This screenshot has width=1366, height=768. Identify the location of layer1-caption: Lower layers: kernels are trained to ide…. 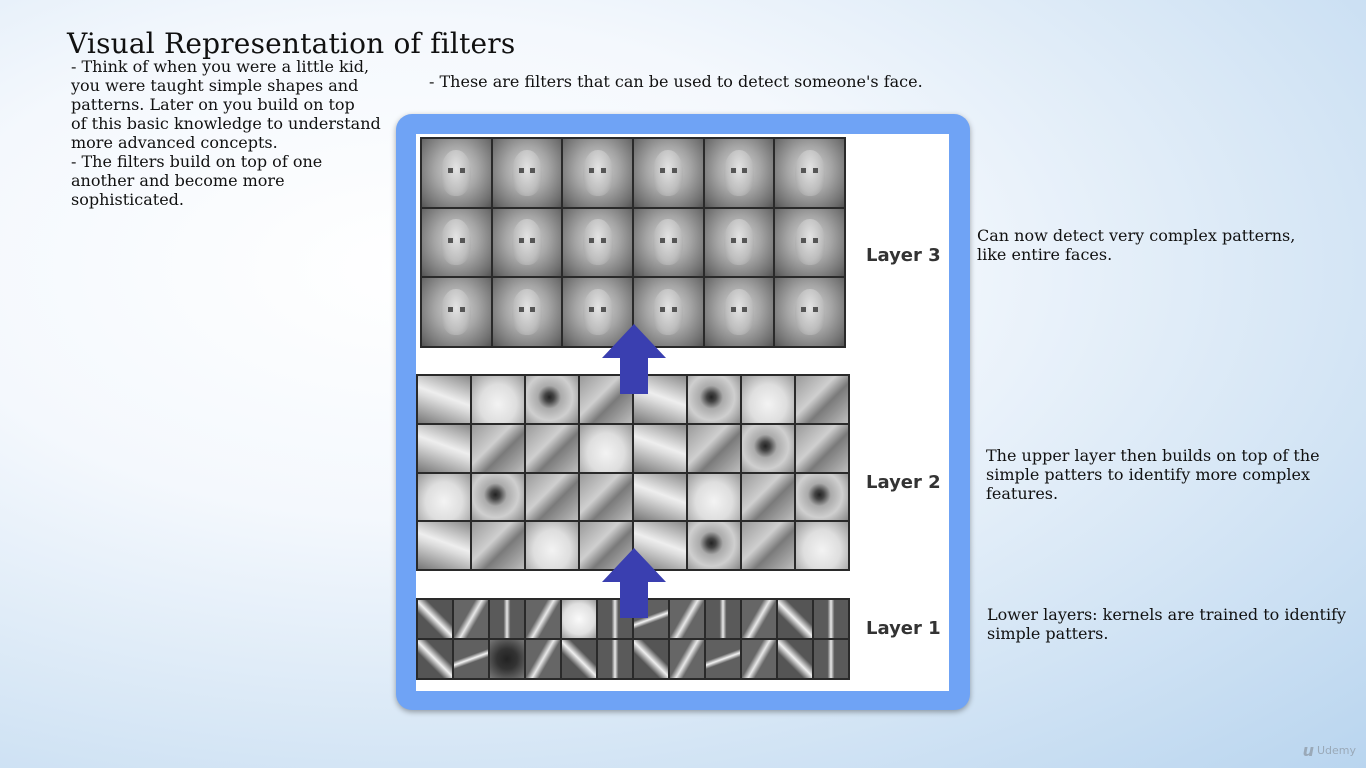
(1167, 624).